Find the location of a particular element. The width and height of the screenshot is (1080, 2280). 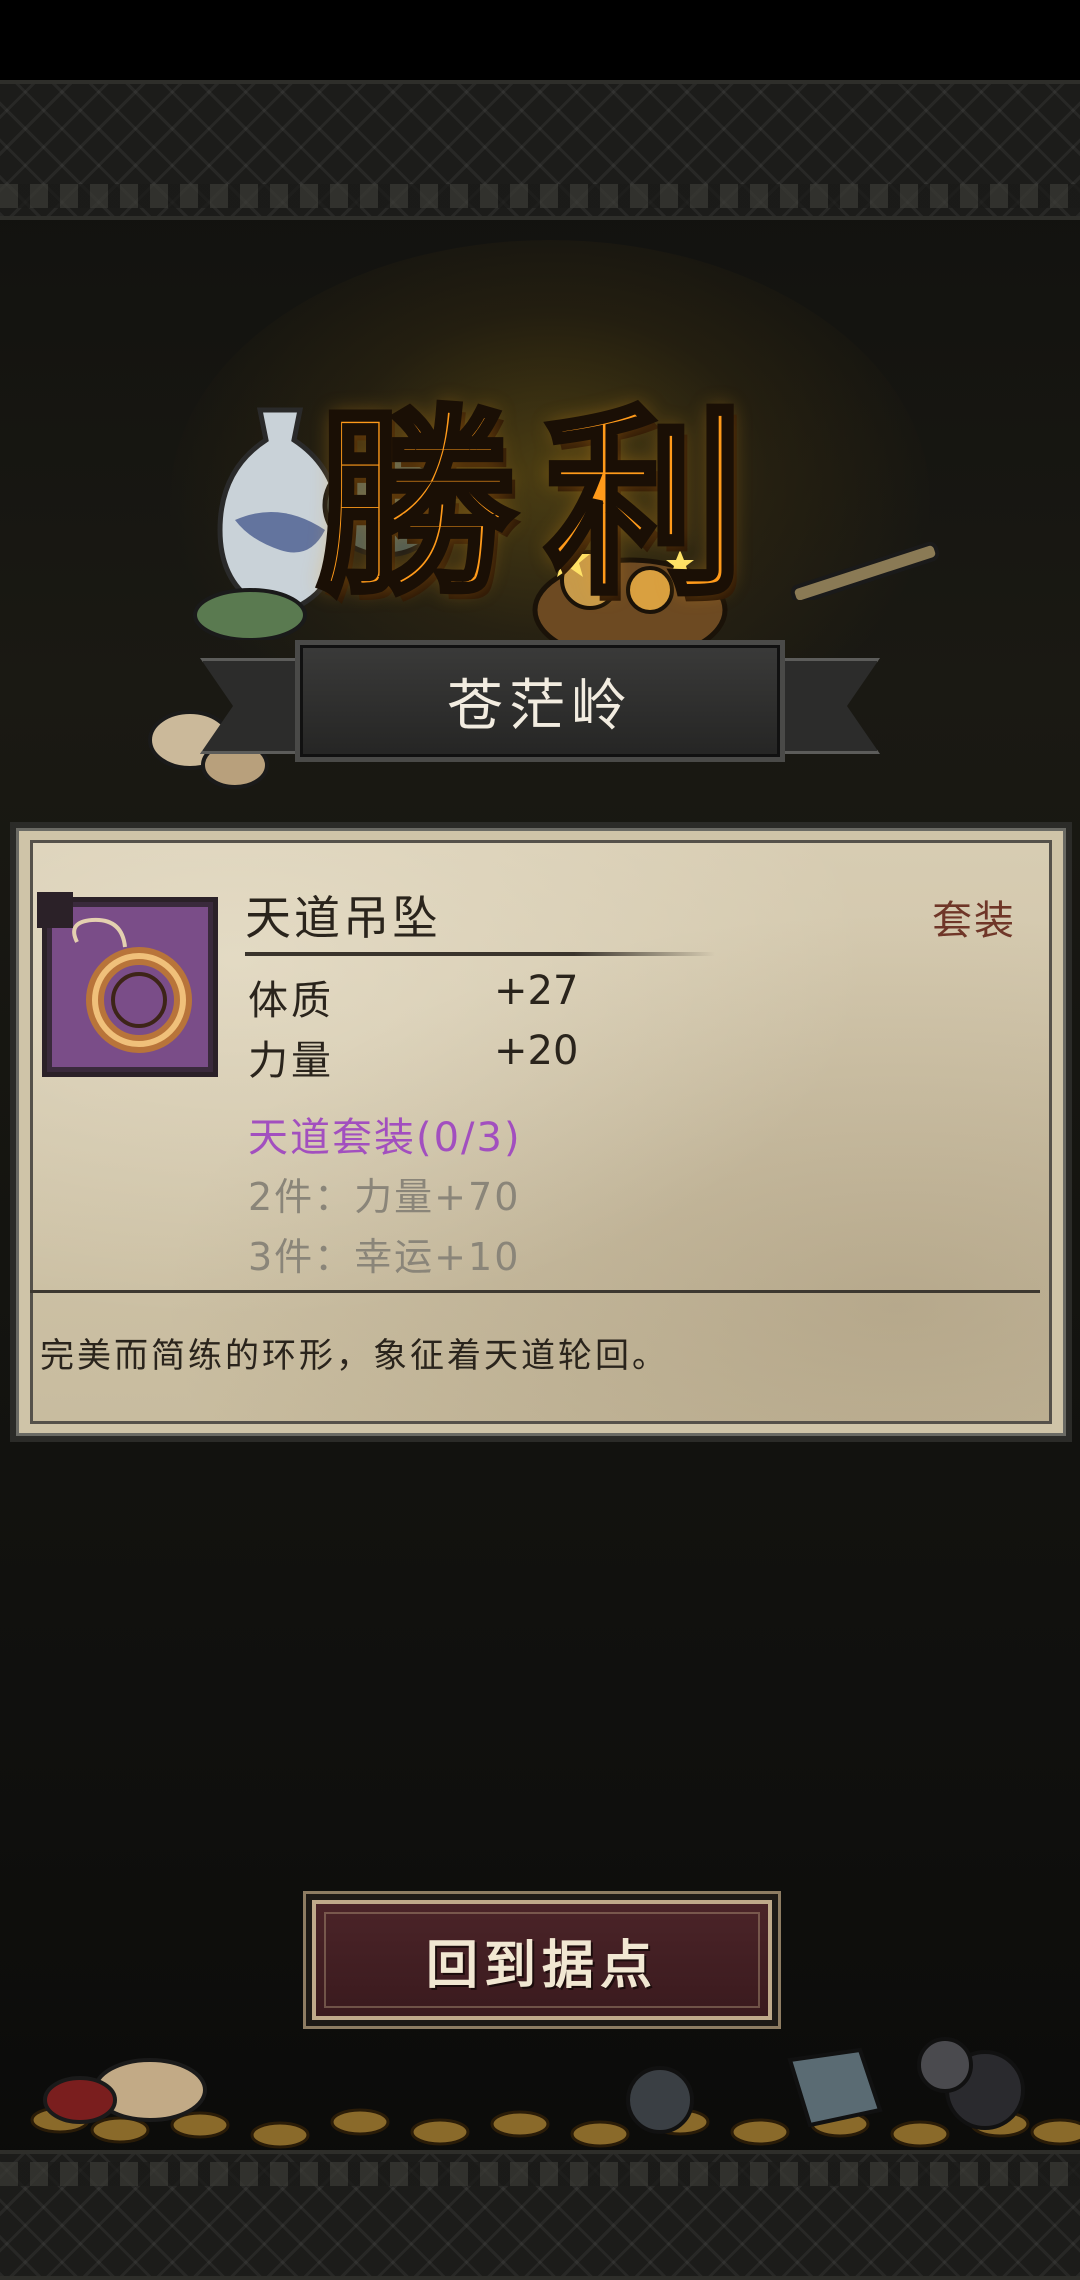

return-to-base-button: 回到据点 is located at coordinates (542, 1960).